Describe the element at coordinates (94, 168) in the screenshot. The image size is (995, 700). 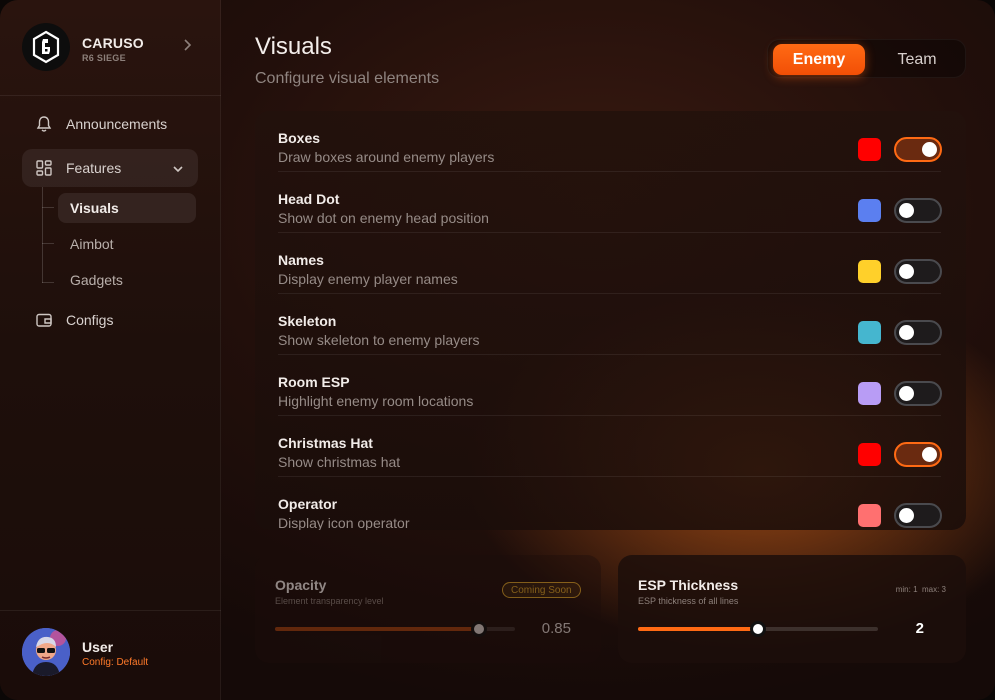
I see `nav-label-features: Features` at that location.